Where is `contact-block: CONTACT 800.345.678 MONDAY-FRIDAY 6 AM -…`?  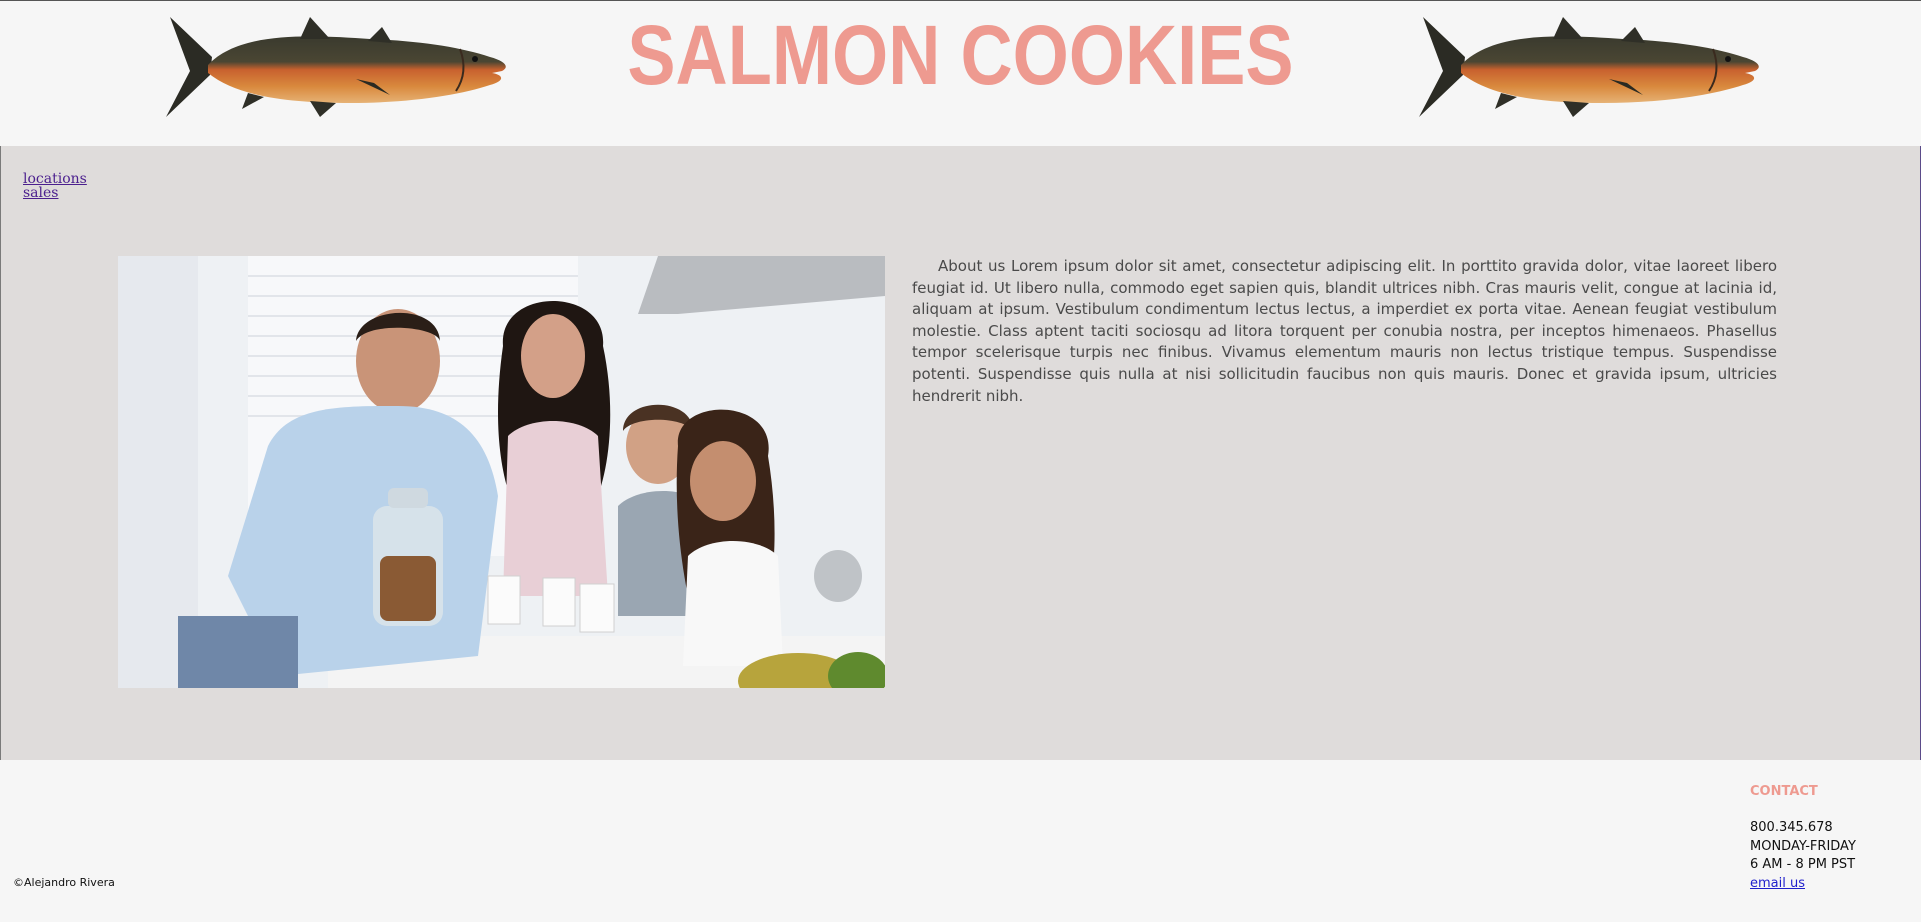 contact-block: CONTACT 800.345.678 MONDAY-FRIDAY 6 AM -… is located at coordinates (1803, 838).